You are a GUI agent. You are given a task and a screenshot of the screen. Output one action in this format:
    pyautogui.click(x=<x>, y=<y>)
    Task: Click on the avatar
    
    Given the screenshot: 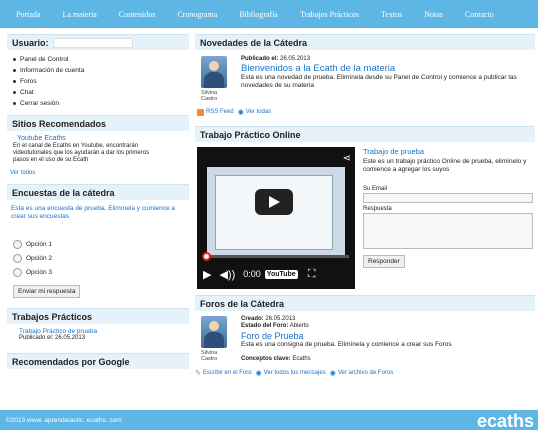 What is the action you would take?
    pyautogui.click(x=214, y=332)
    